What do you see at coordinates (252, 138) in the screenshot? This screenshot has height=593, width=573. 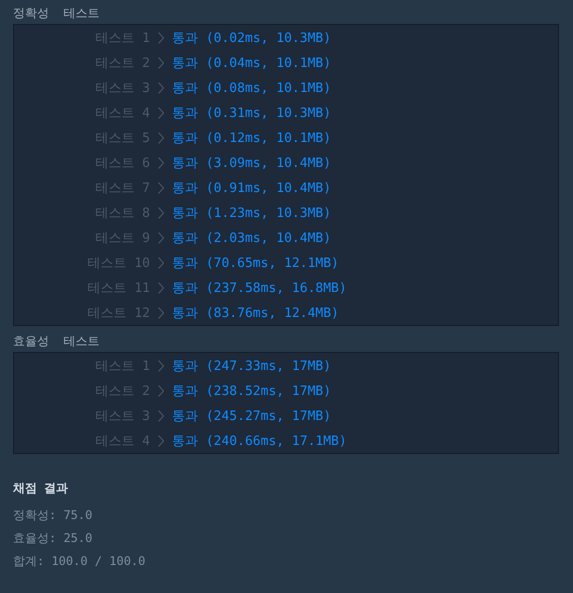 I see `test-result: 통과 (0.12ms, 10.1MB)` at bounding box center [252, 138].